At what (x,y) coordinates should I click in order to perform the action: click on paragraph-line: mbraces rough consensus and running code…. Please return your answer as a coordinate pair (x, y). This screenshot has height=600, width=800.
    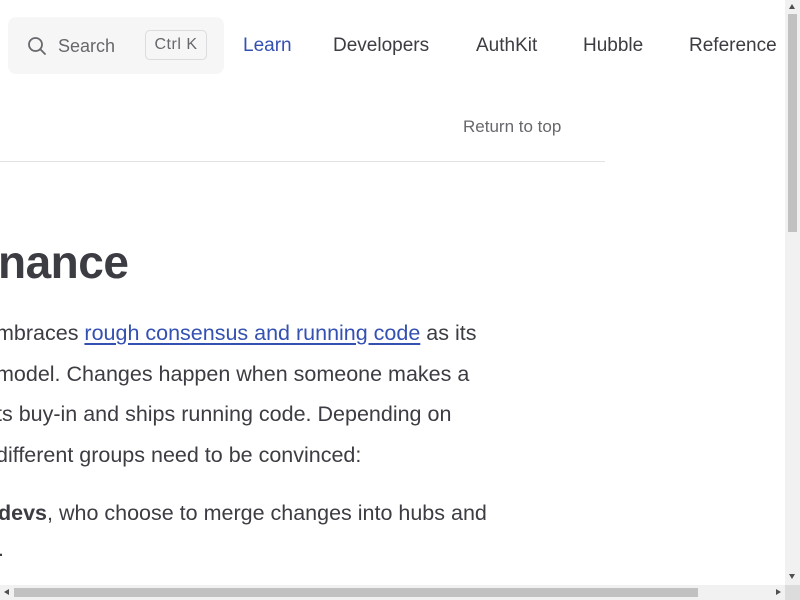
    Looking at the image, I should click on (298, 333).